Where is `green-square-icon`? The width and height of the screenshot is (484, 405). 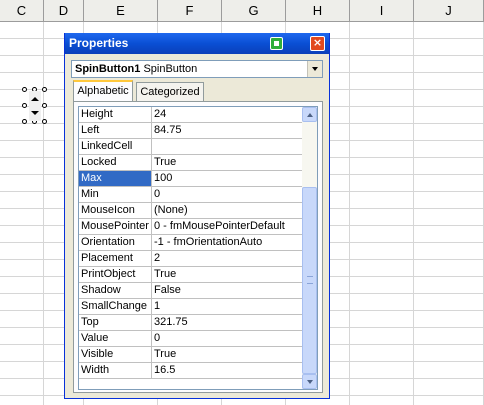 green-square-icon is located at coordinates (276, 43).